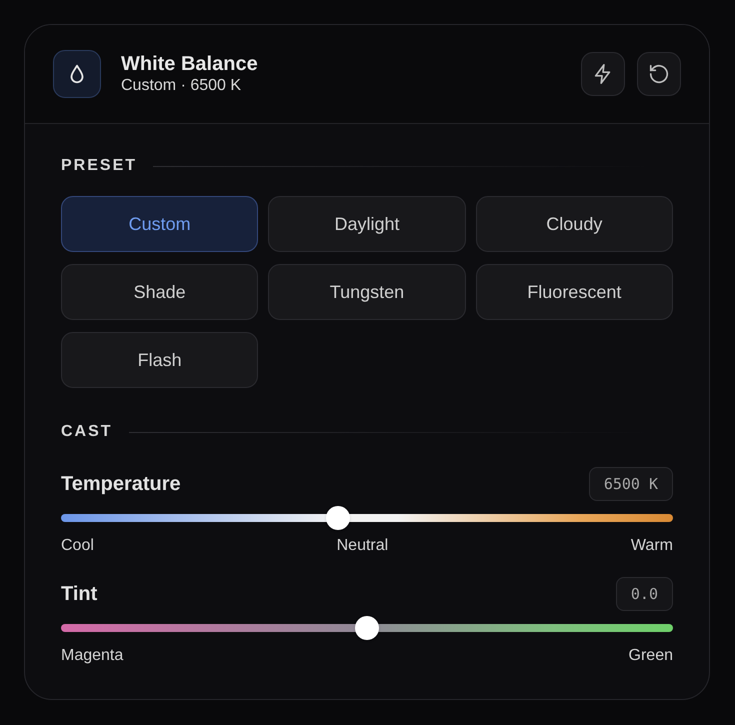  I want to click on value-field: 6500 K, so click(630, 484).